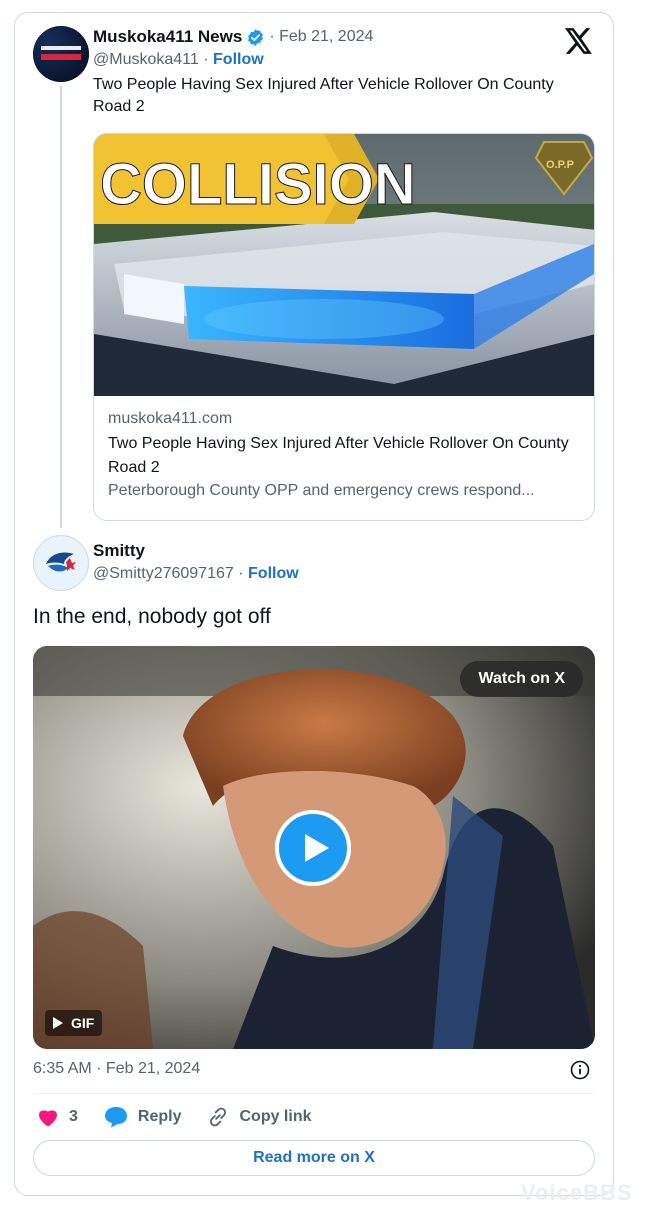 The width and height of the screenshot is (650, 1215). Describe the element at coordinates (167, 37) in the screenshot. I see `quoted-author-name: Muskoka411 News` at that location.